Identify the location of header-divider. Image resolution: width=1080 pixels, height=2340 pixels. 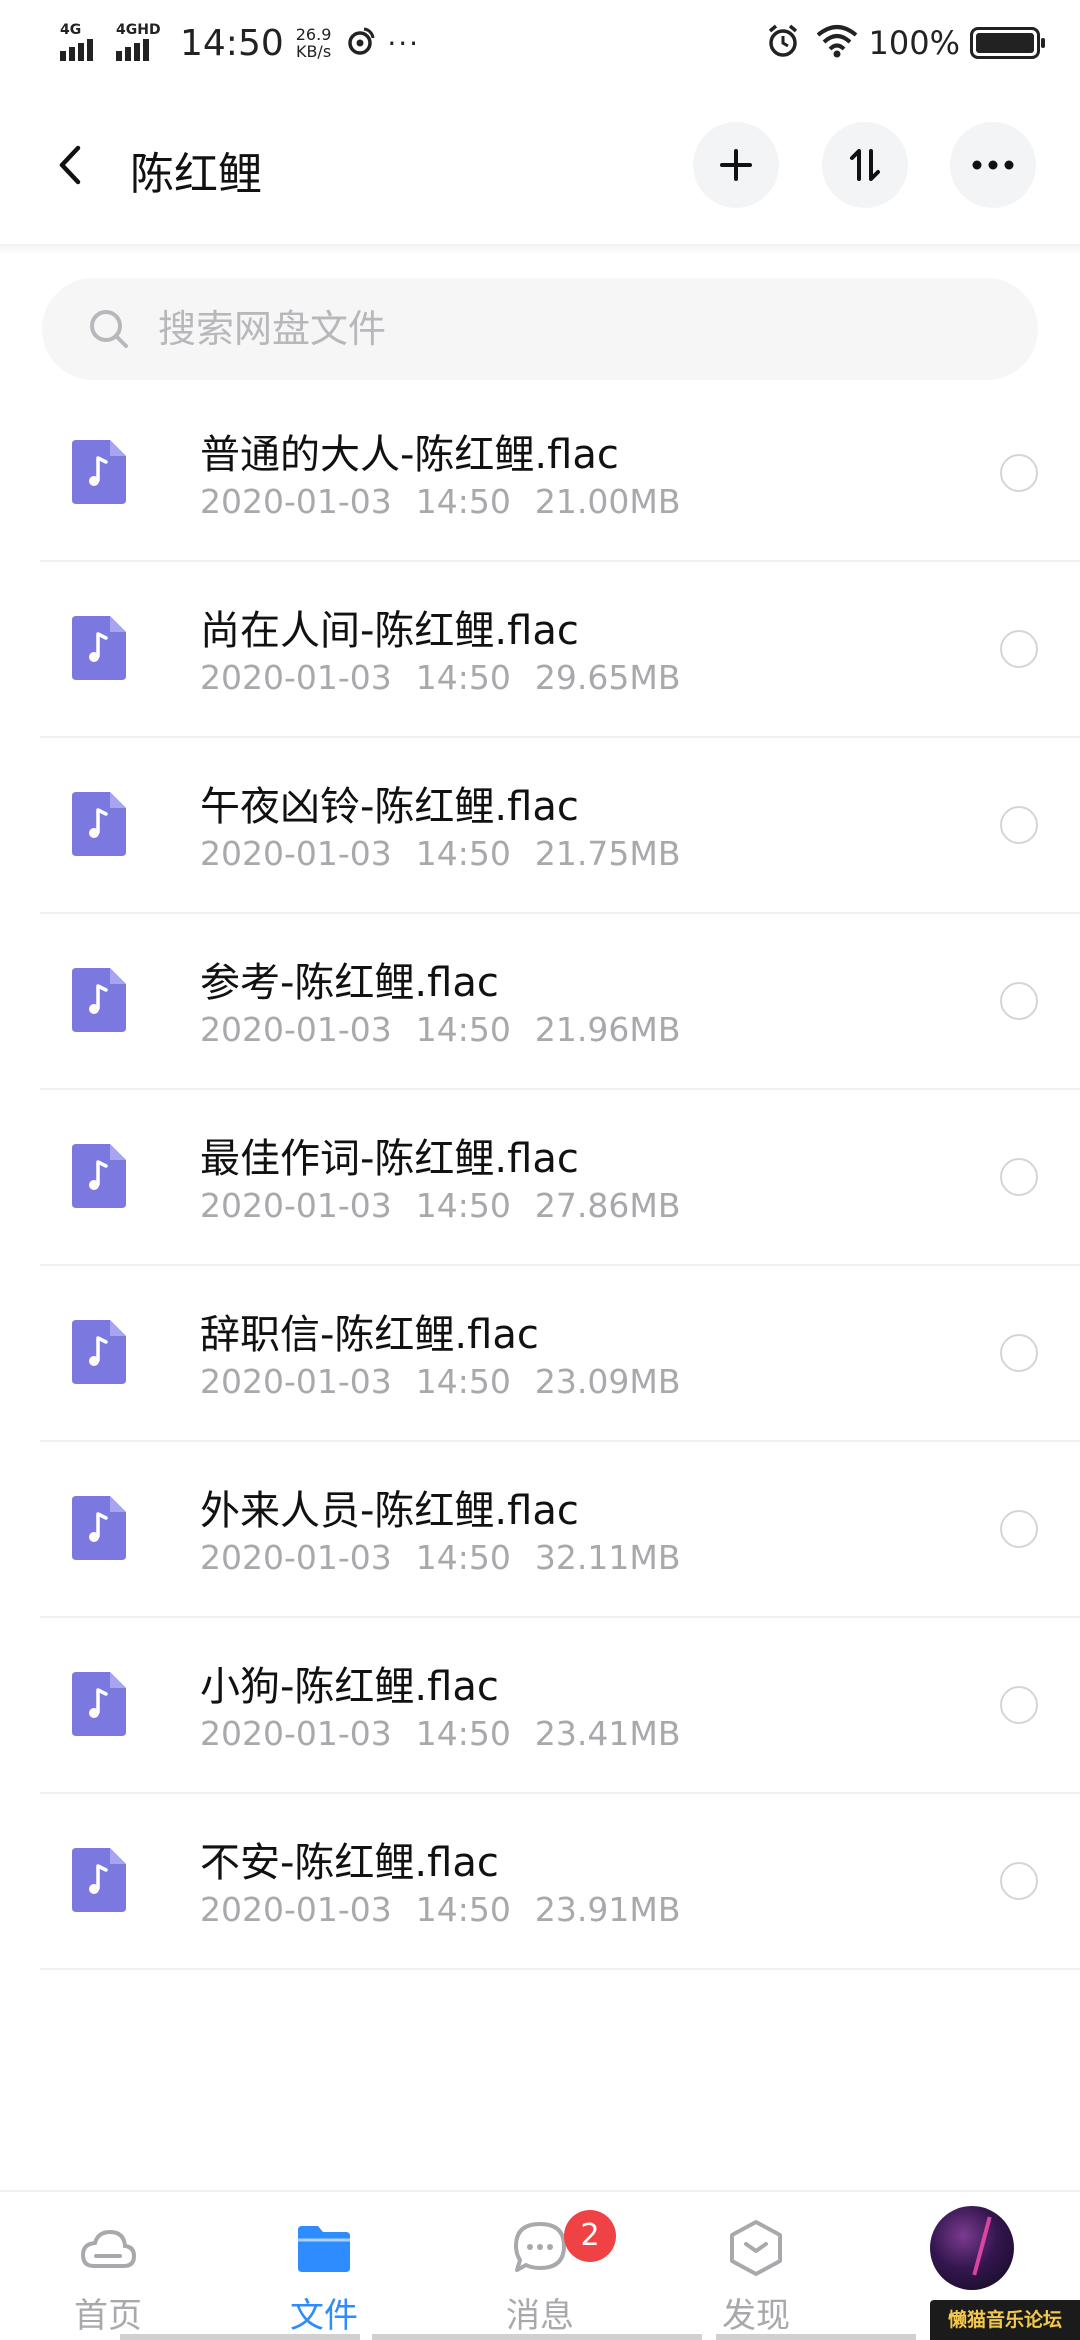
(540, 249).